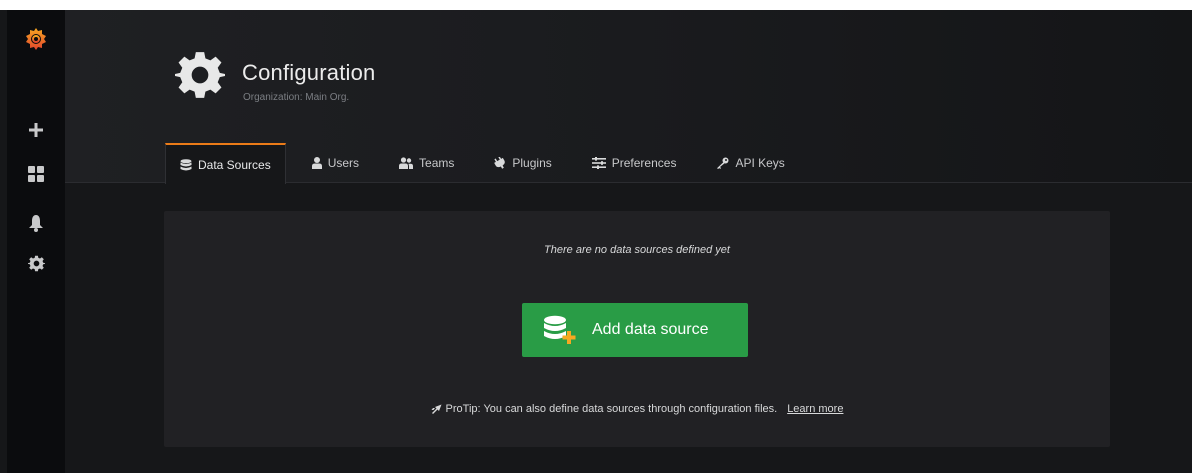 The height and width of the screenshot is (473, 1192). What do you see at coordinates (36, 263) in the screenshot?
I see `gear-icon` at bounding box center [36, 263].